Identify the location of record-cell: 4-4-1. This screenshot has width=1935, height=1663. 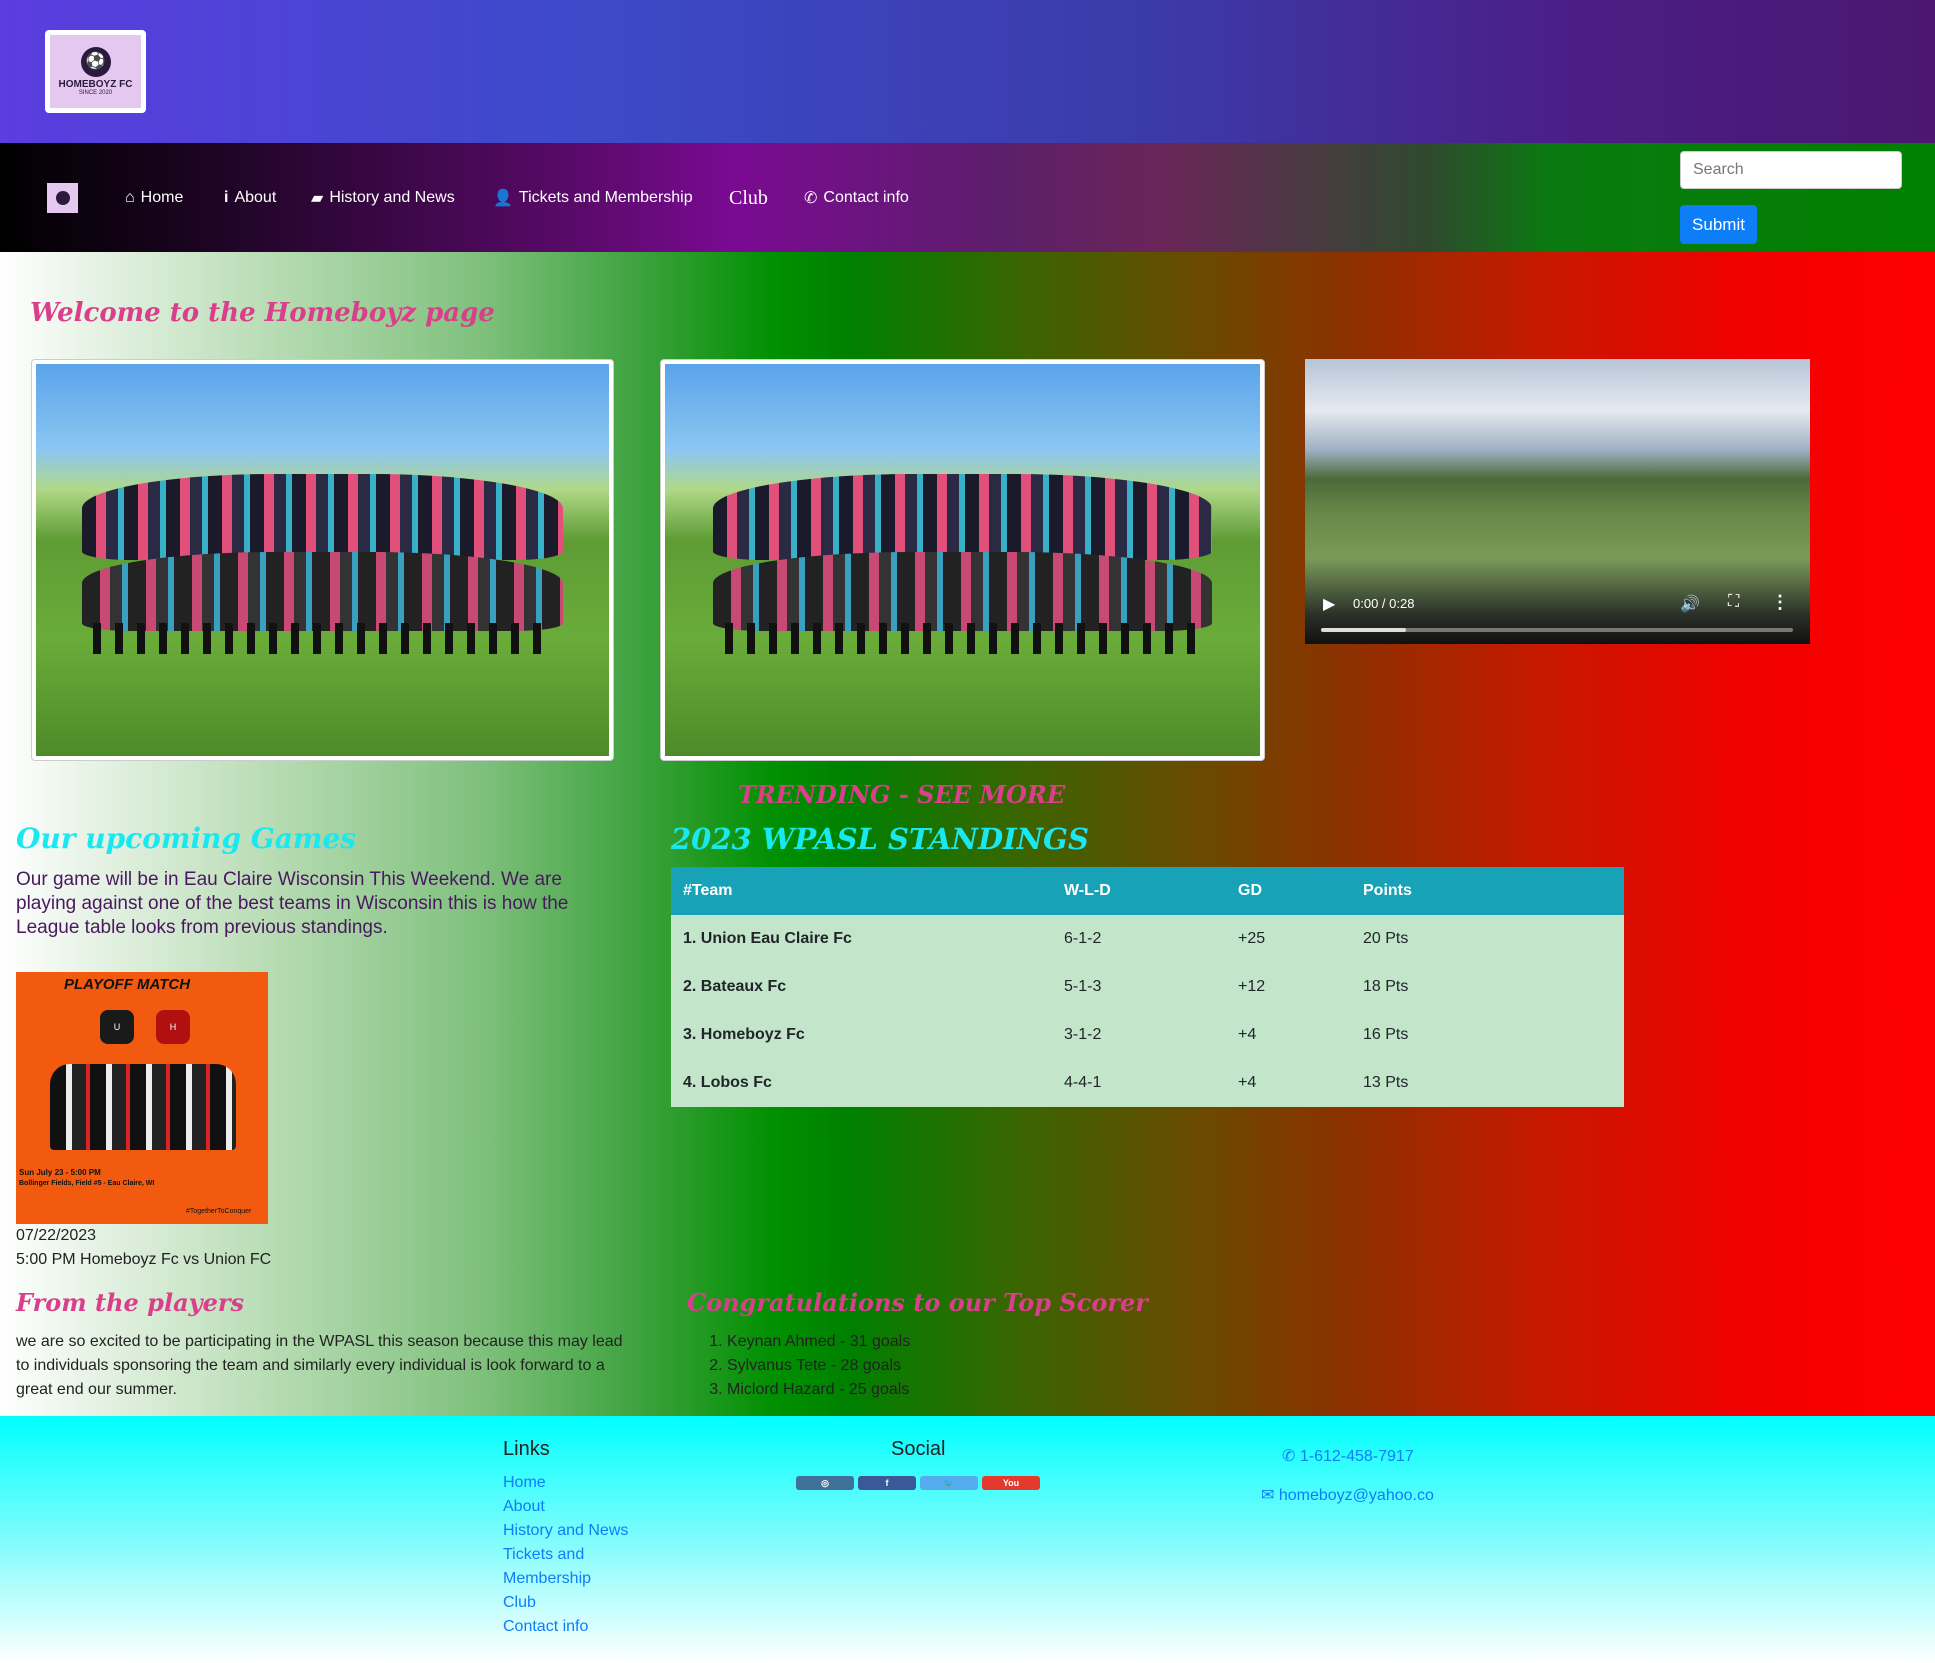
(1139, 1083).